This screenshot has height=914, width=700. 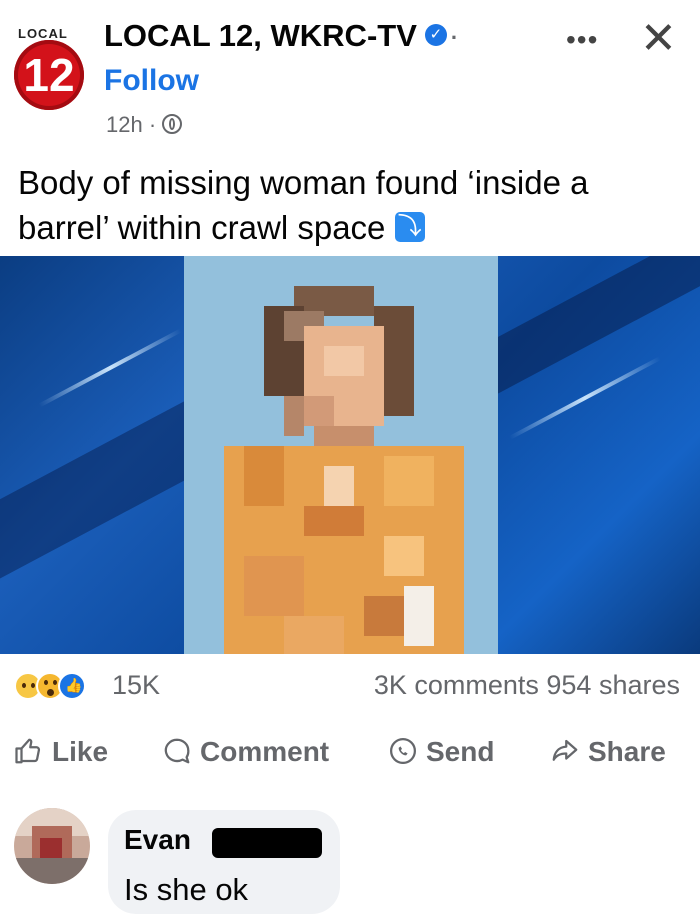 I want to click on logo-circle: 12, so click(x=49, y=75).